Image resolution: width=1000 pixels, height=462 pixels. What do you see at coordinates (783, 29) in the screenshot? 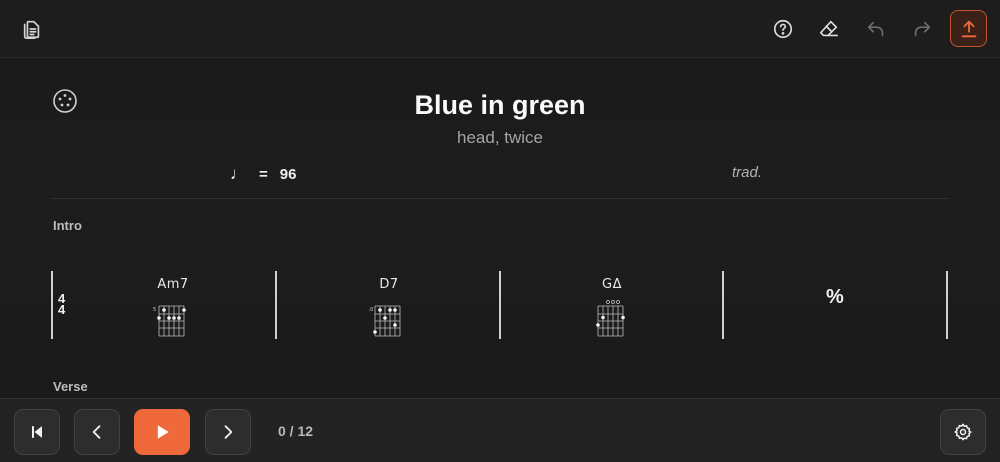
I see `help-icon` at bounding box center [783, 29].